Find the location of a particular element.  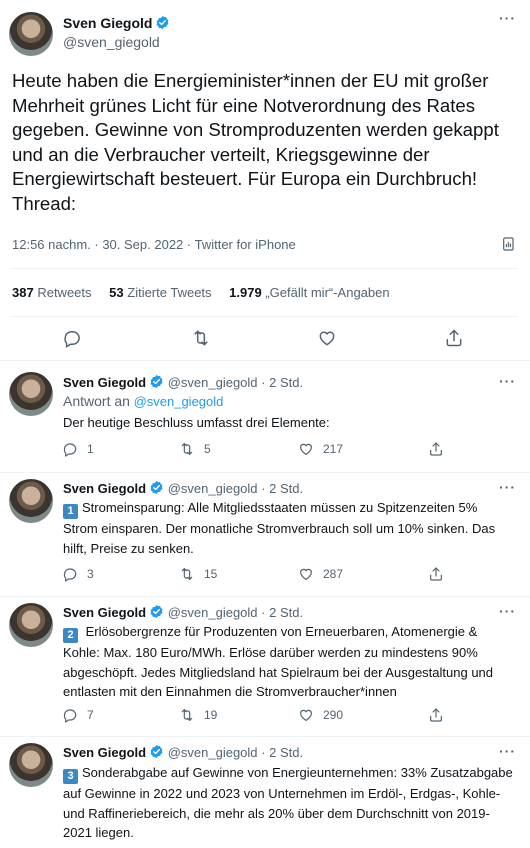

like-count: 287 is located at coordinates (333, 574).